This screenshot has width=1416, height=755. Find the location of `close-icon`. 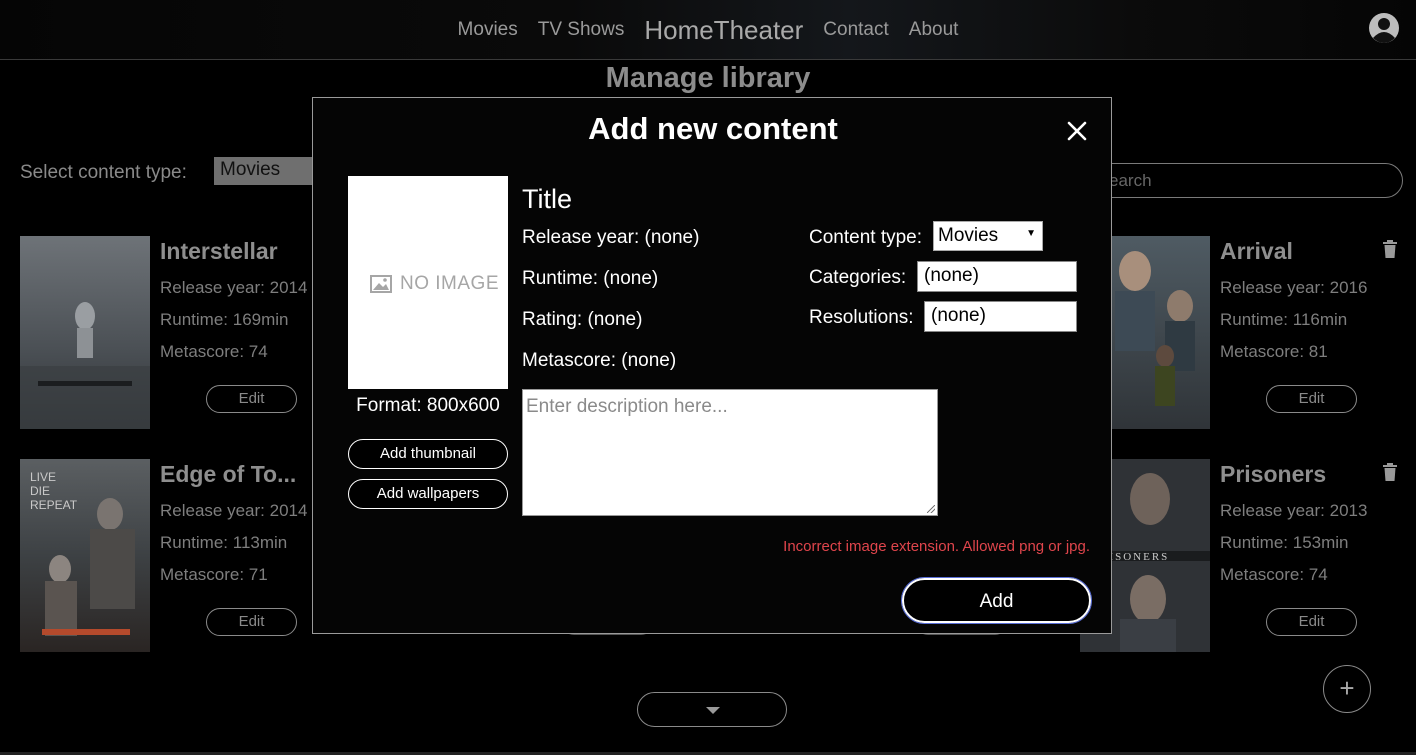

close-icon is located at coordinates (1077, 131).